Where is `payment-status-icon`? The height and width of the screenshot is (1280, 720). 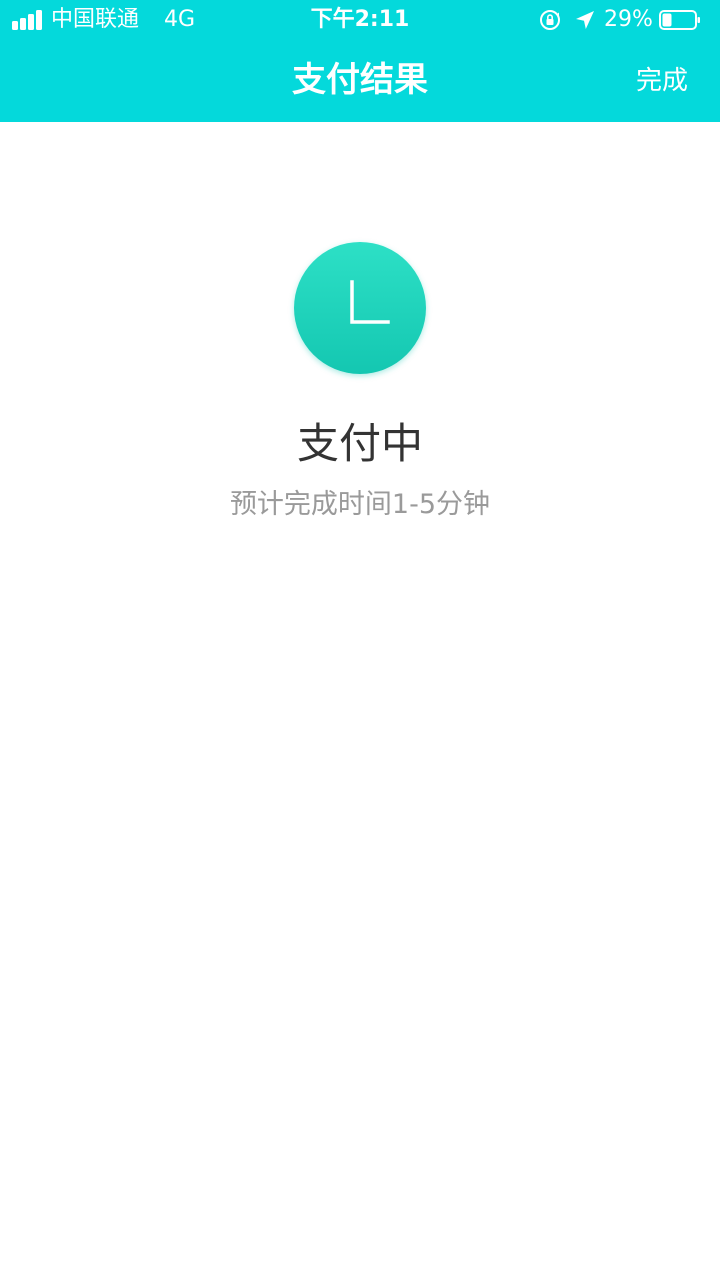
payment-status-icon is located at coordinates (360, 308).